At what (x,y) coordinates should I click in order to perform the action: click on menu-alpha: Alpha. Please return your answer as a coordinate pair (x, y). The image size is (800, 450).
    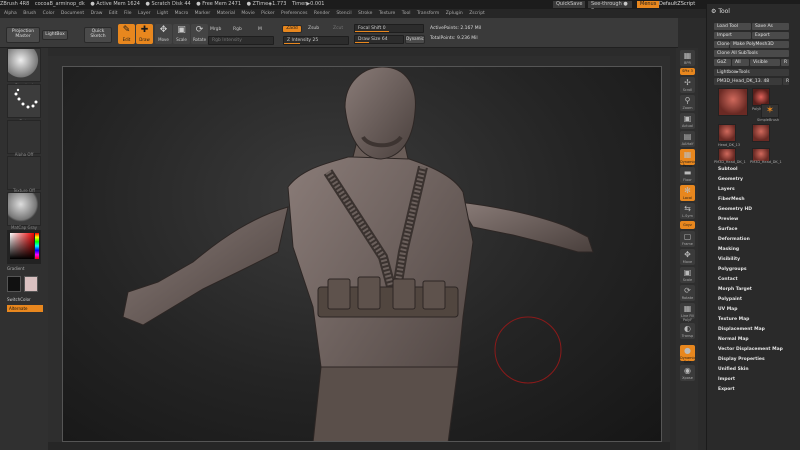
    Looking at the image, I should click on (10, 13).